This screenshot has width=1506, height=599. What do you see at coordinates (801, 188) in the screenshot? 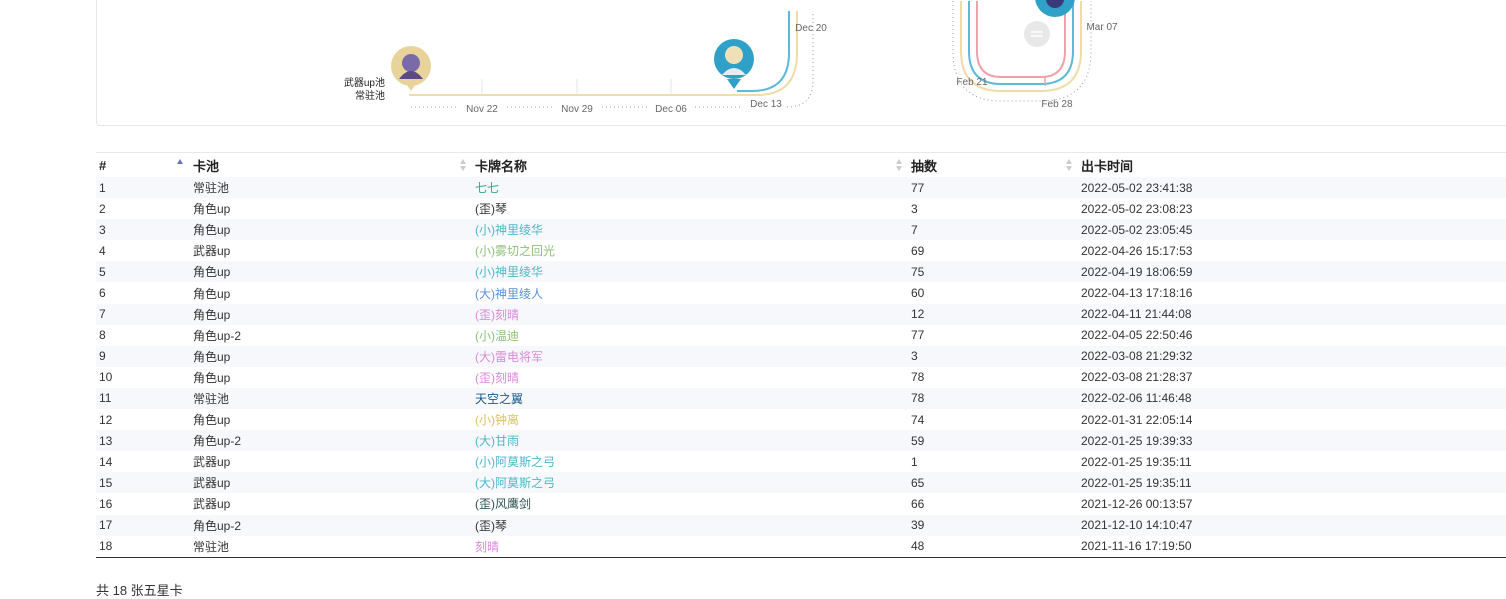
I see `table-row: 1 常驻池 七七 77 2022-05-02 23:41:38` at bounding box center [801, 188].